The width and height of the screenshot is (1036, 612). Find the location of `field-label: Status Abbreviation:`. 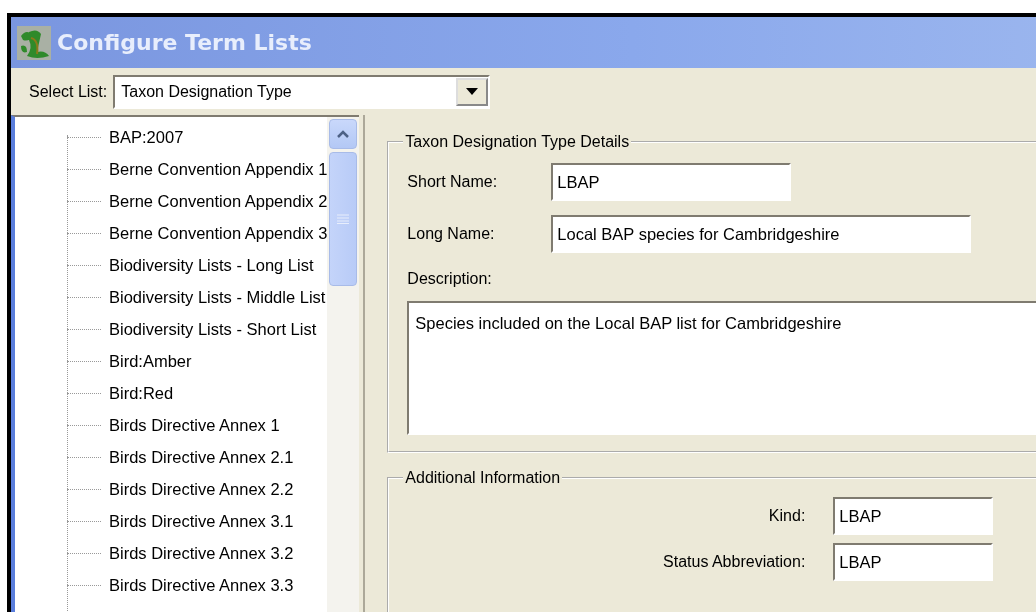

field-label: Status Abbreviation: is located at coordinates (734, 562).